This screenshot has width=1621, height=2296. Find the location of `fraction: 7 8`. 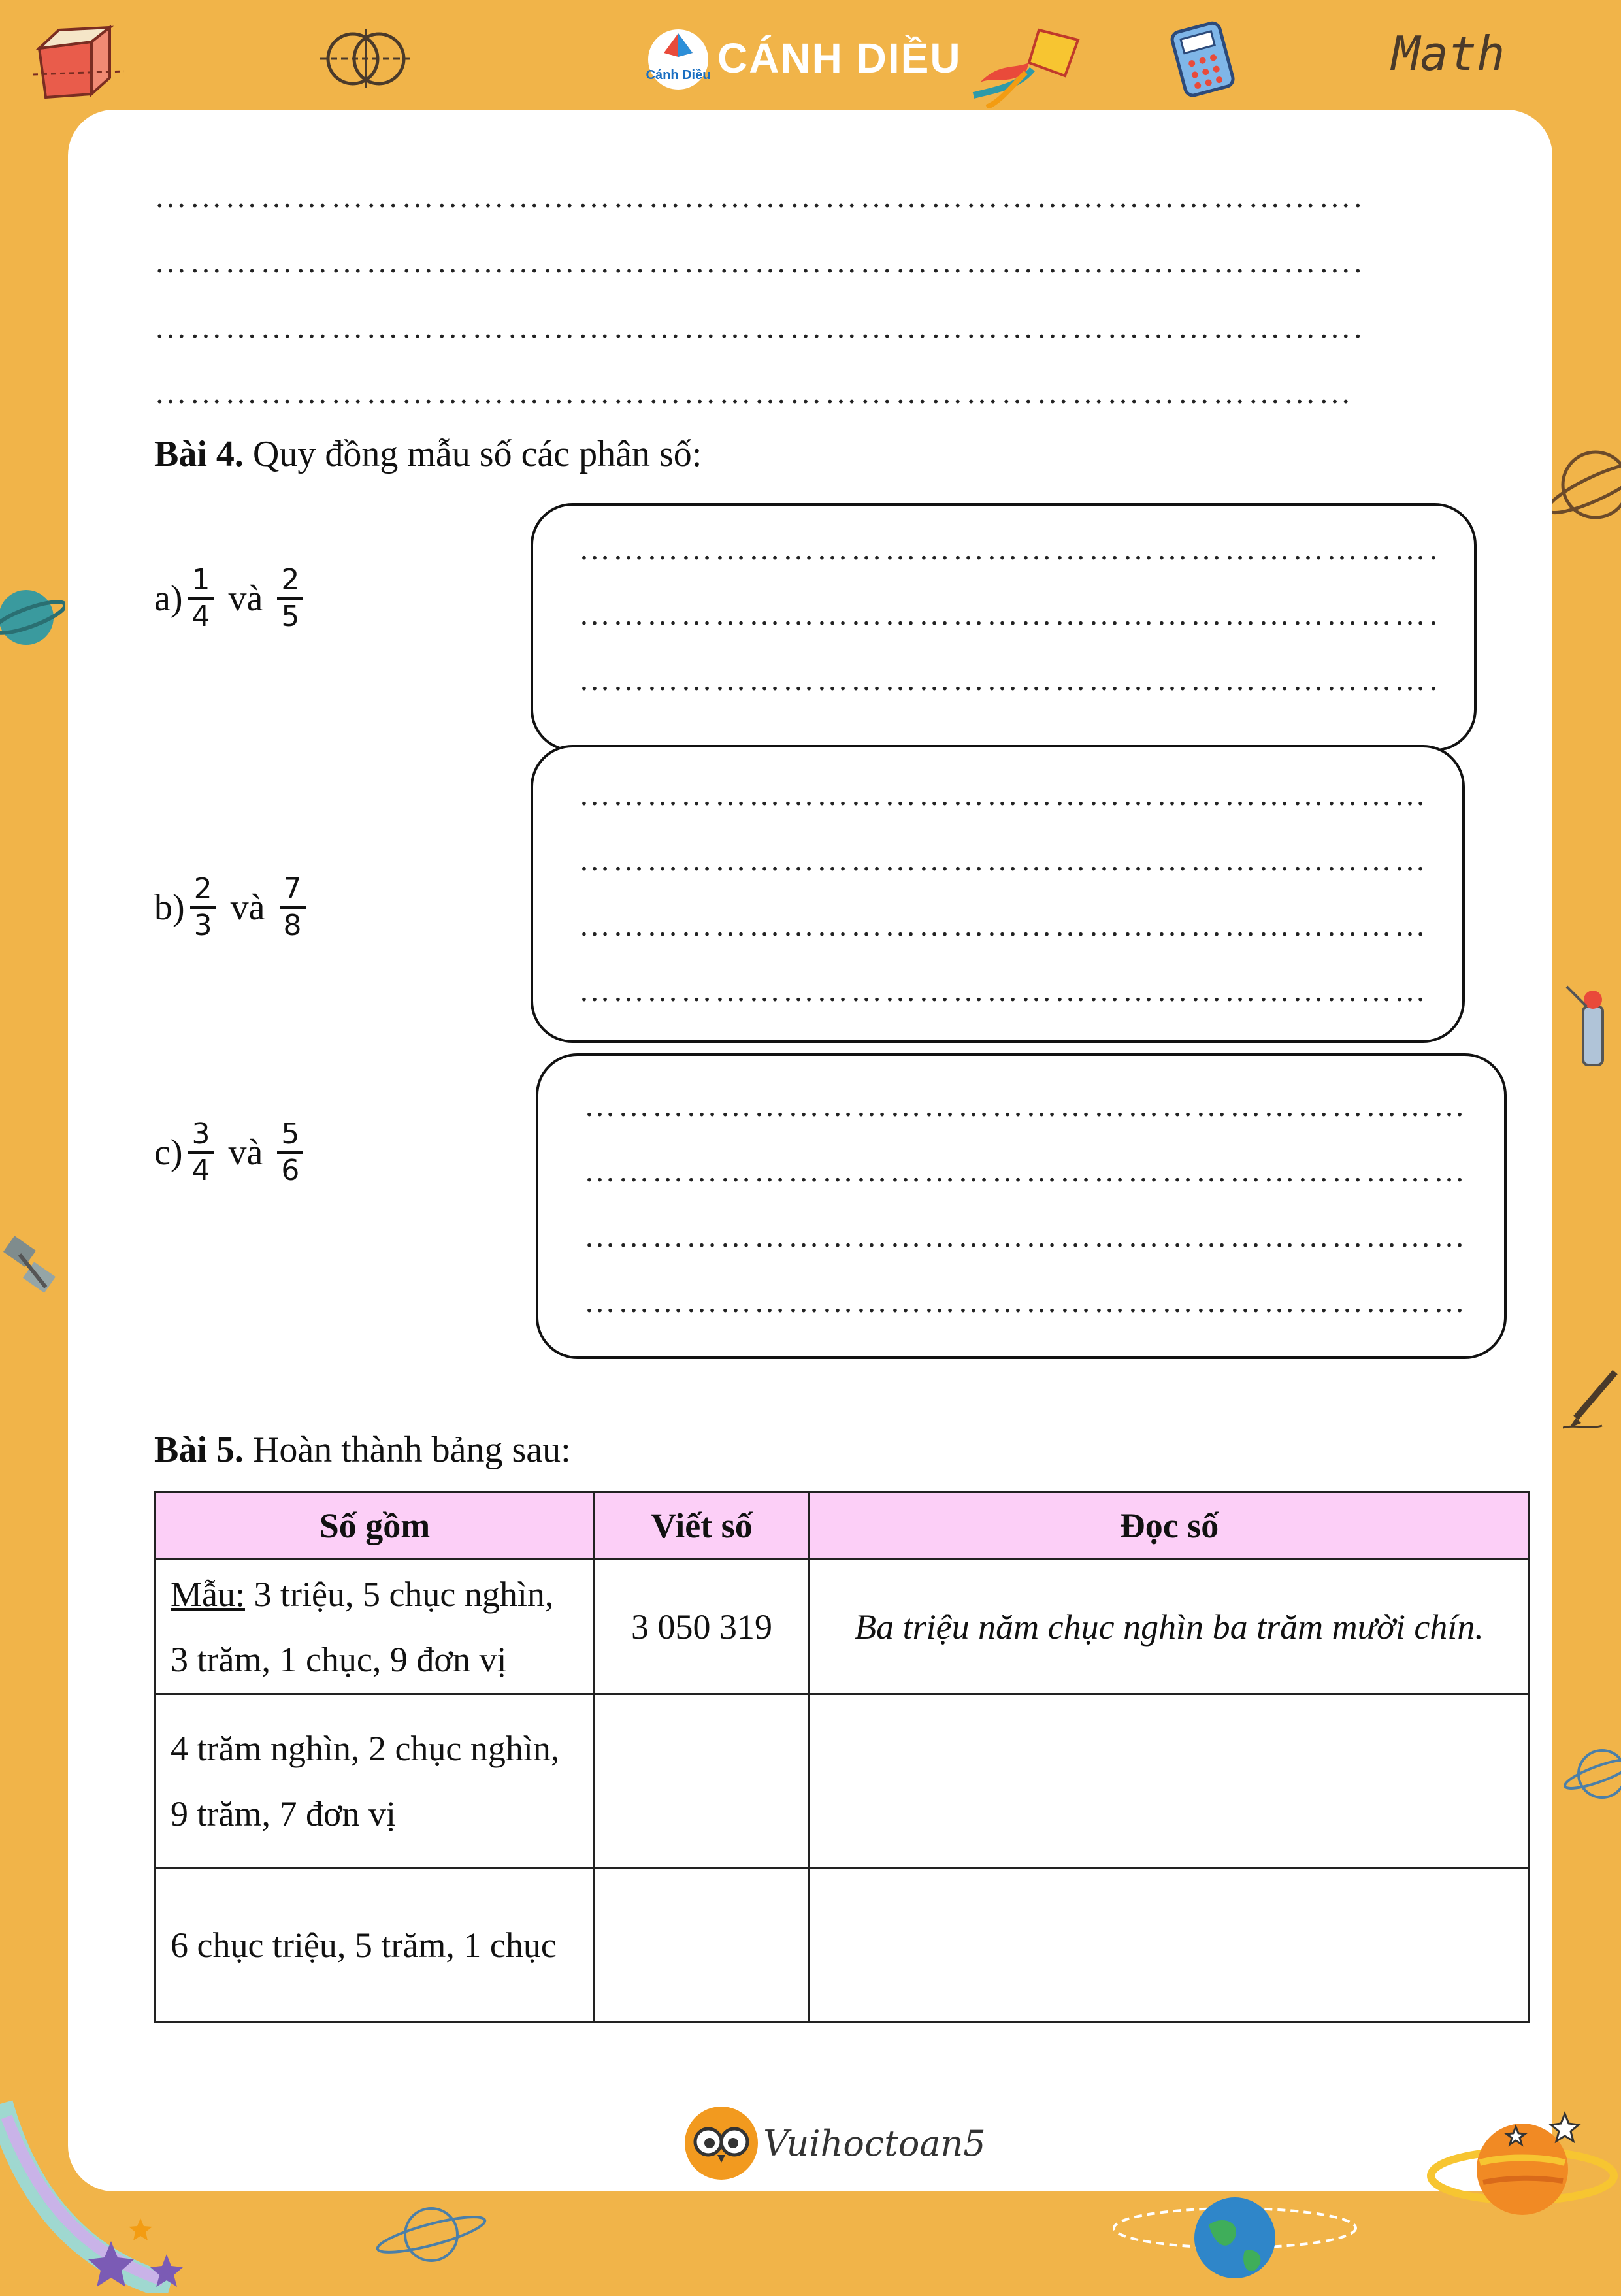

fraction: 7 8 is located at coordinates (292, 907).